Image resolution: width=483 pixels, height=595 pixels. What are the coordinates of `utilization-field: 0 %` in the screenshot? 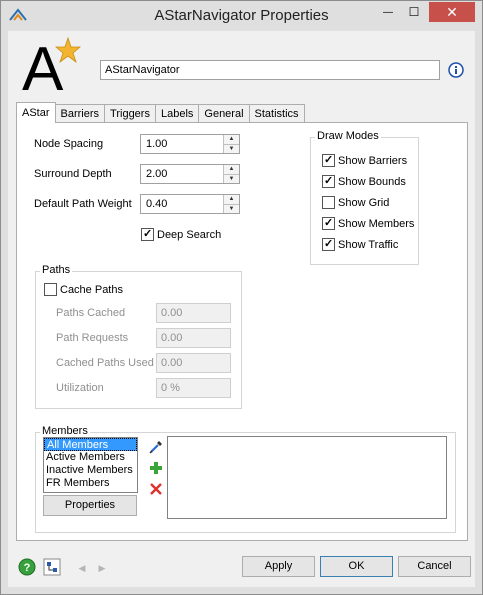 It's located at (193, 388).